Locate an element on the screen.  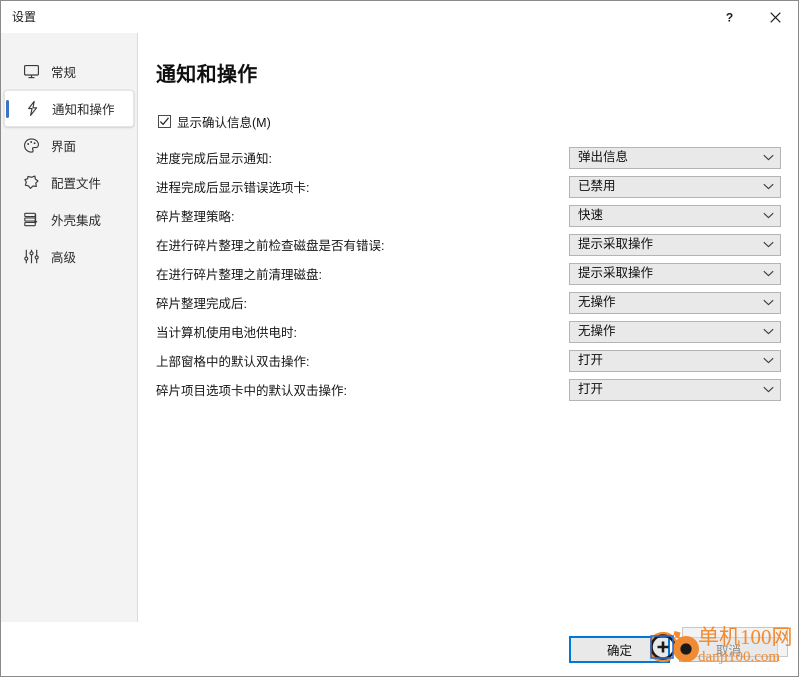
setting-dropdown: 已禁用 is located at coordinates (675, 186).